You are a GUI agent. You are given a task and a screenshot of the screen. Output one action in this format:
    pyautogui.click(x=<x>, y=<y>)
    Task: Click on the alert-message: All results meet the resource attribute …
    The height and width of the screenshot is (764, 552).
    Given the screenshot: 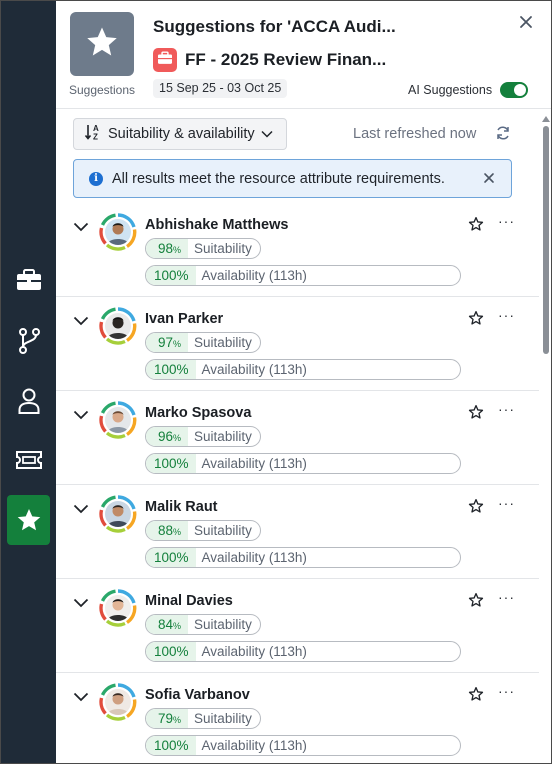 What is the action you would take?
    pyautogui.click(x=278, y=179)
    